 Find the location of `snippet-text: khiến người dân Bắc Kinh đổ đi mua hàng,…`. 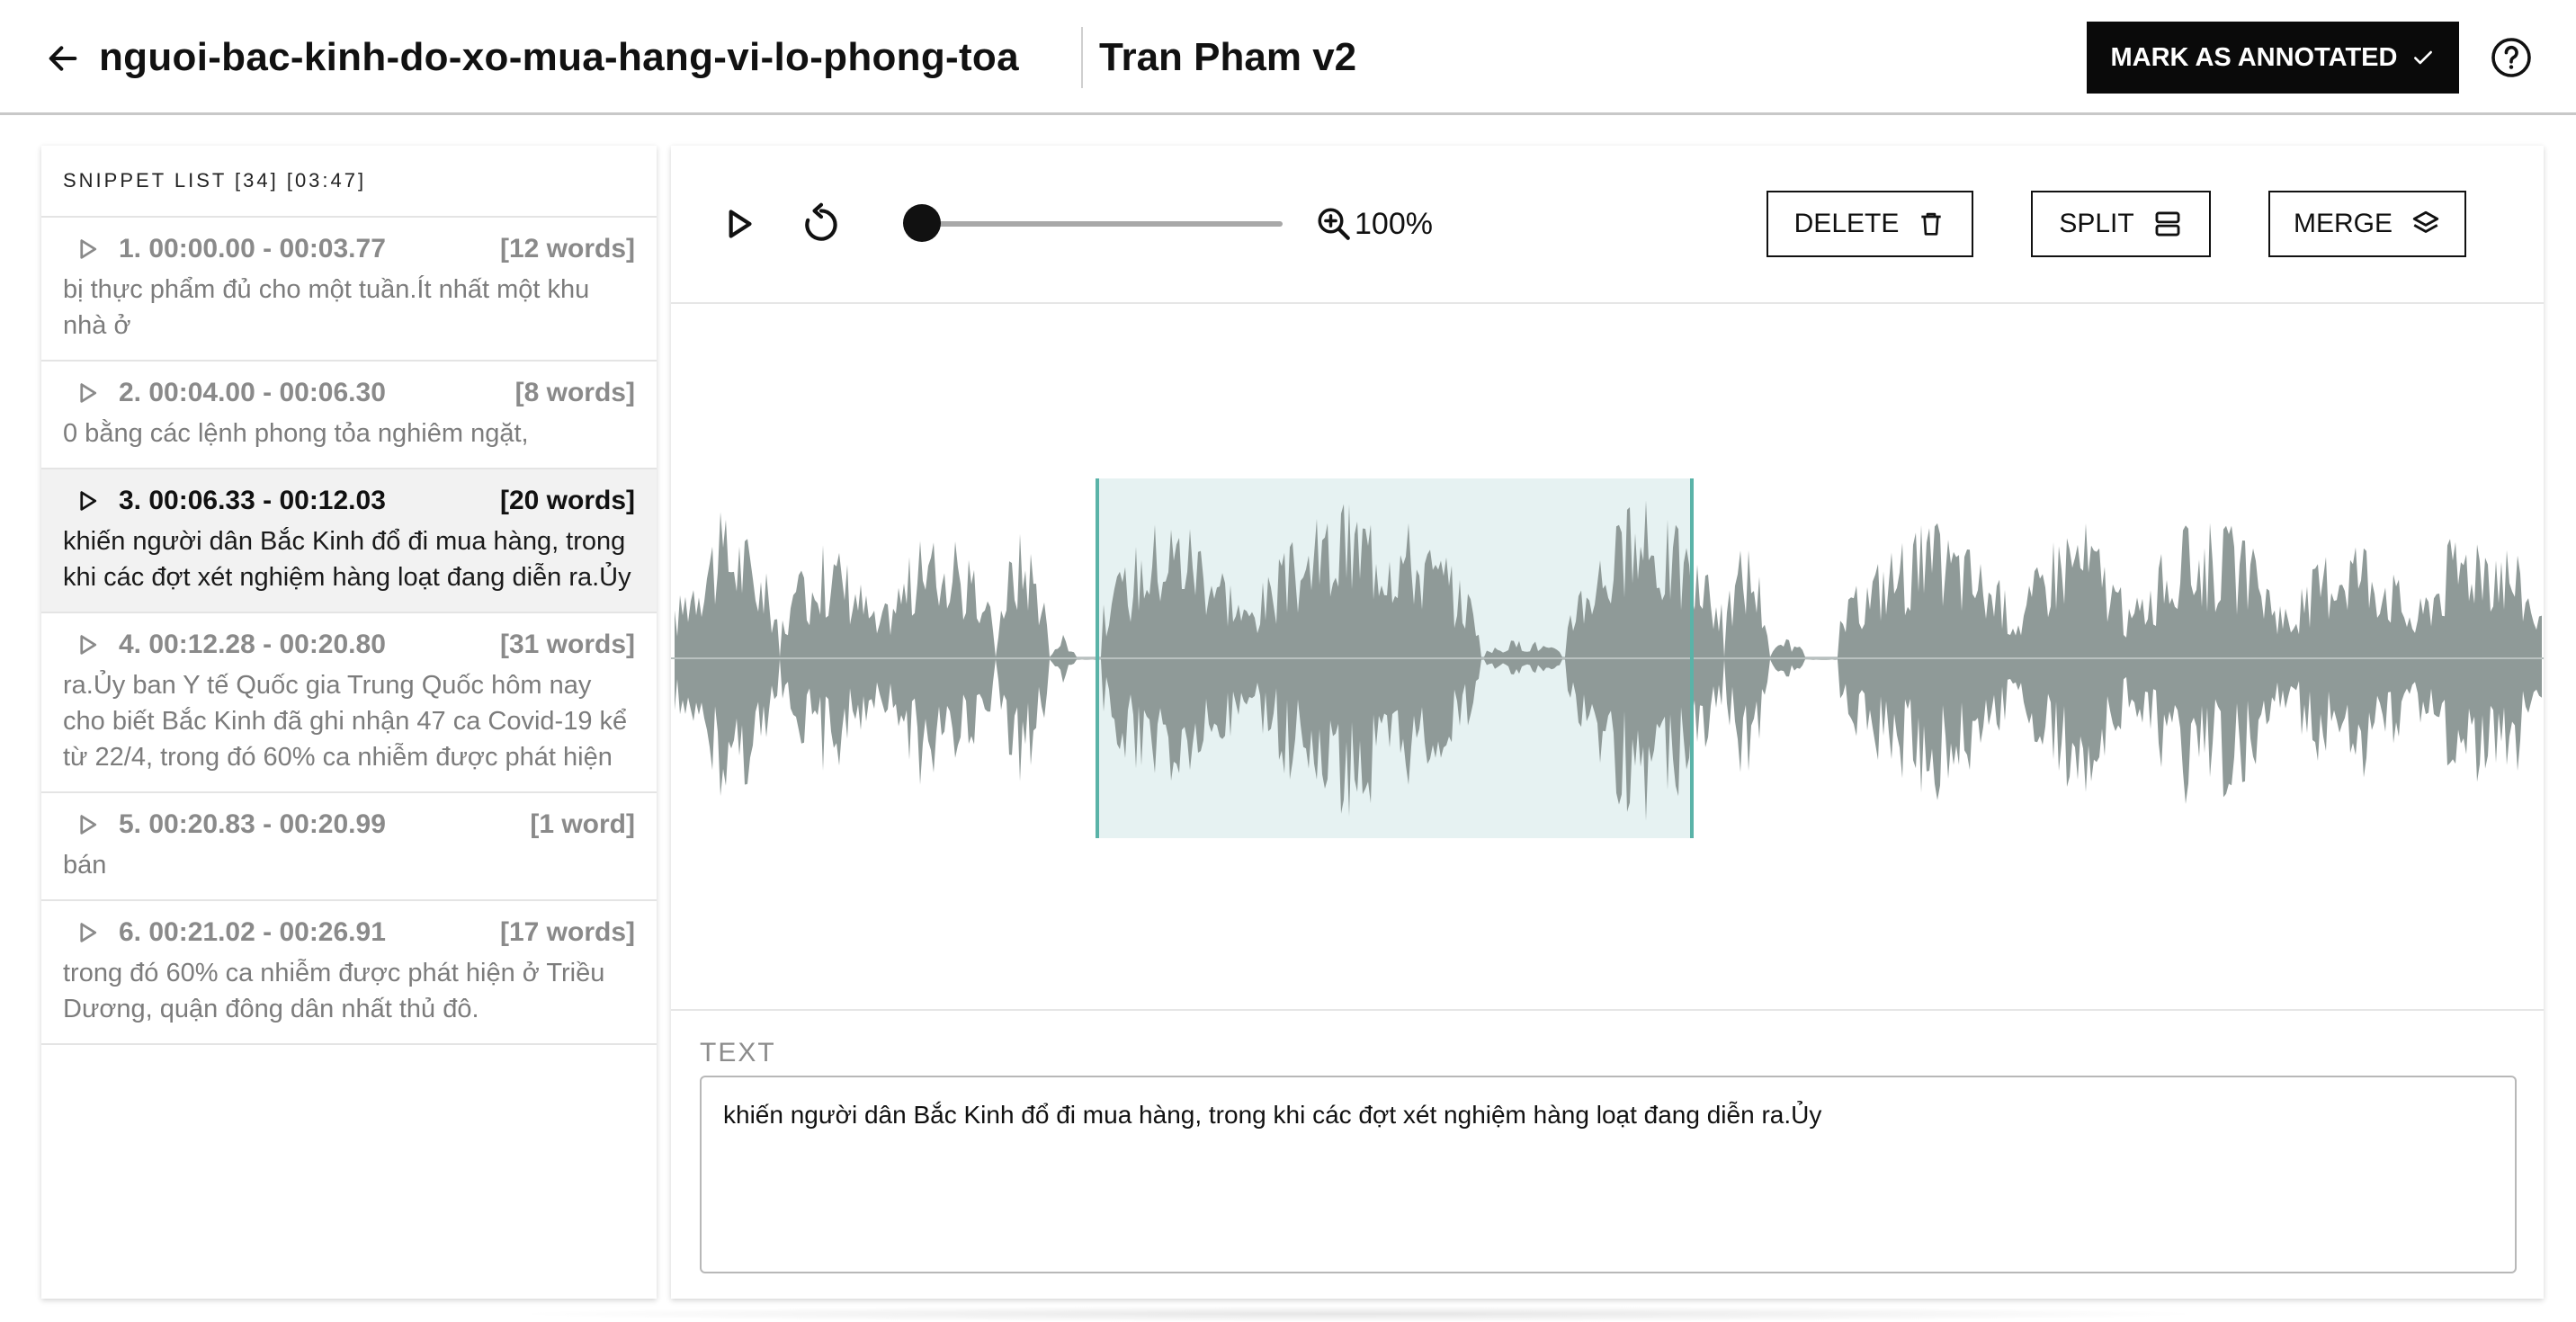

snippet-text: khiến người dân Bắc Kinh đổ đi mua hàng,… is located at coordinates (347, 559).